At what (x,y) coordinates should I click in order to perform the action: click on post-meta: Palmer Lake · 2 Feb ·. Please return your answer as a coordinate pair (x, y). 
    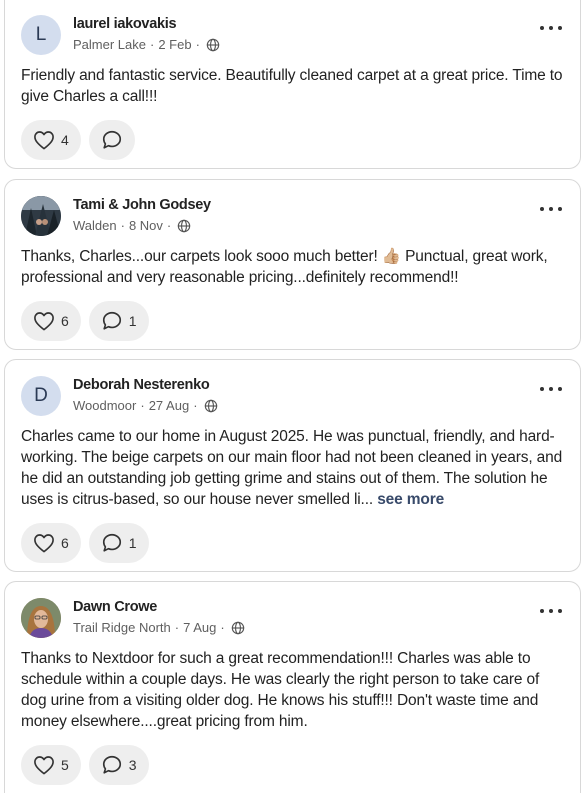
    Looking at the image, I should click on (146, 44).